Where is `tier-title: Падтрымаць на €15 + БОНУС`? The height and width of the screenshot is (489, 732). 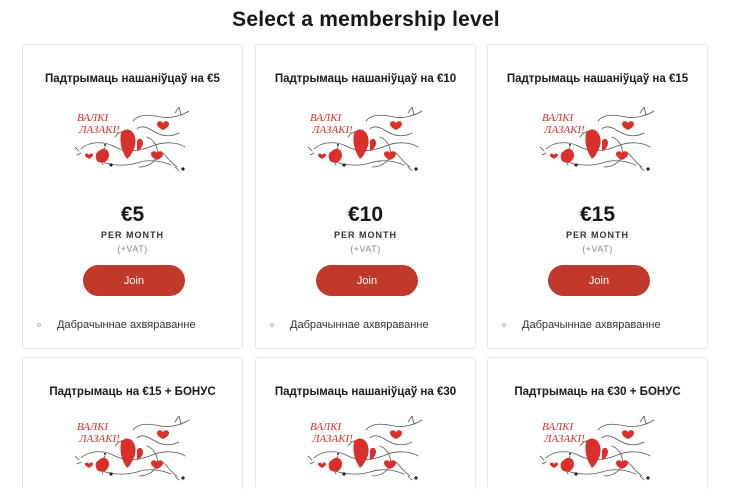 tier-title: Падтрымаць на €15 + БОНУС is located at coordinates (132, 392).